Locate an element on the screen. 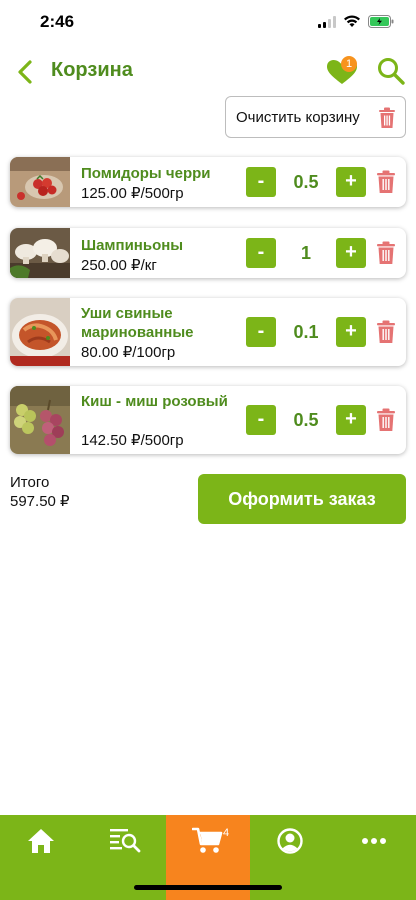 The width and height of the screenshot is (416, 900). tab-home is located at coordinates (41, 857).